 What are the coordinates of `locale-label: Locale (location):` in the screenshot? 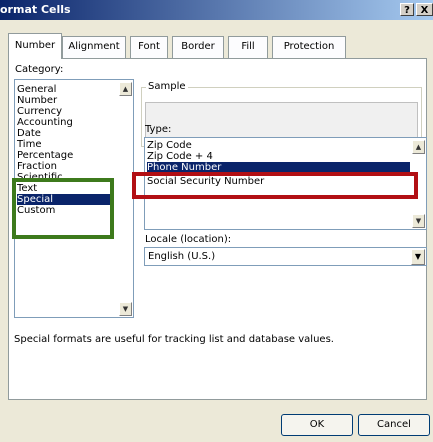 It's located at (188, 239).